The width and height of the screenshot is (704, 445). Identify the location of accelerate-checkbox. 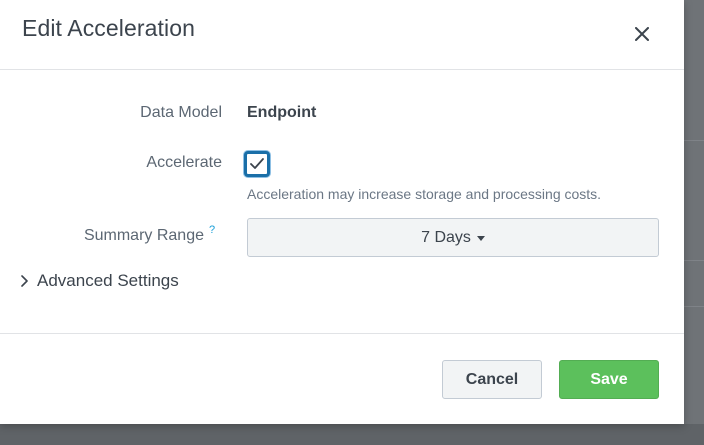
(257, 164).